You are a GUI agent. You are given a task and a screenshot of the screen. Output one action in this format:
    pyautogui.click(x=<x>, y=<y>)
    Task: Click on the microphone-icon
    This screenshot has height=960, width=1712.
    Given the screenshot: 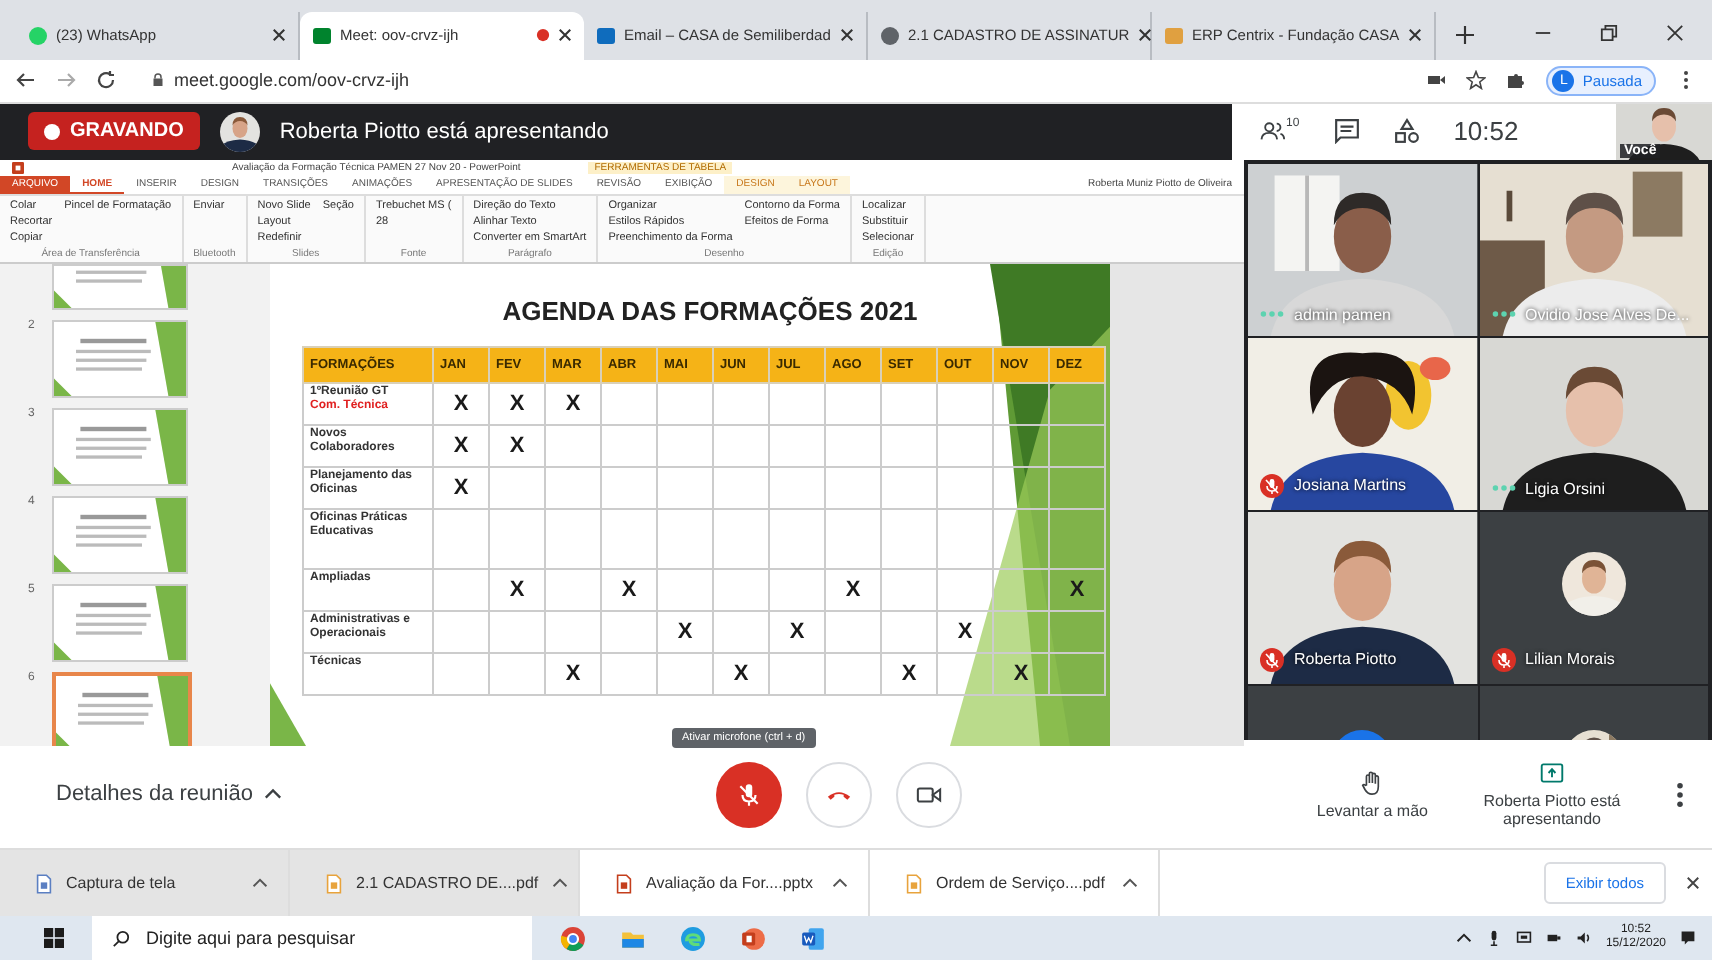 What is the action you would take?
    pyautogui.click(x=1493, y=938)
    